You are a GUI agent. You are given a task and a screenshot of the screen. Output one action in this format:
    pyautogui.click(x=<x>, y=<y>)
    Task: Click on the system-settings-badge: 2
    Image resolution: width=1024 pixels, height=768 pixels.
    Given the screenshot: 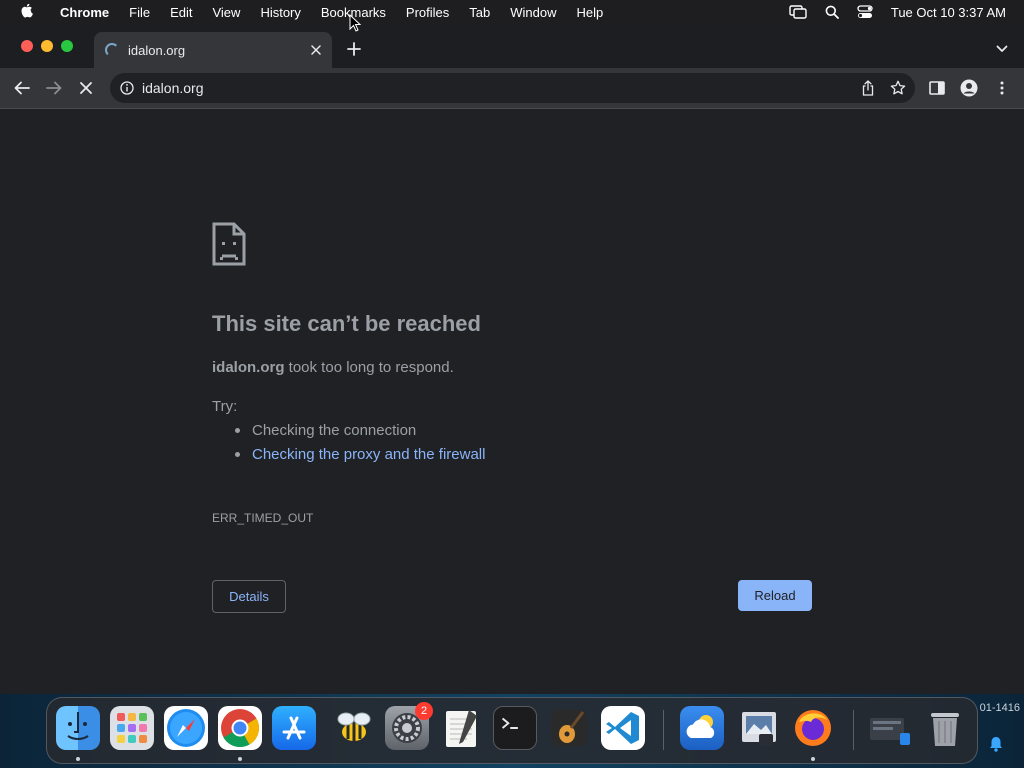 What is the action you would take?
    pyautogui.click(x=424, y=711)
    